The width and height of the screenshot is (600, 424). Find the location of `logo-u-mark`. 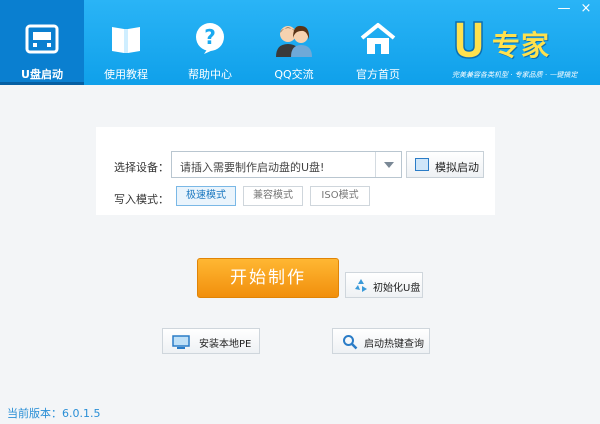

logo-u-mark is located at coordinates (469, 40).